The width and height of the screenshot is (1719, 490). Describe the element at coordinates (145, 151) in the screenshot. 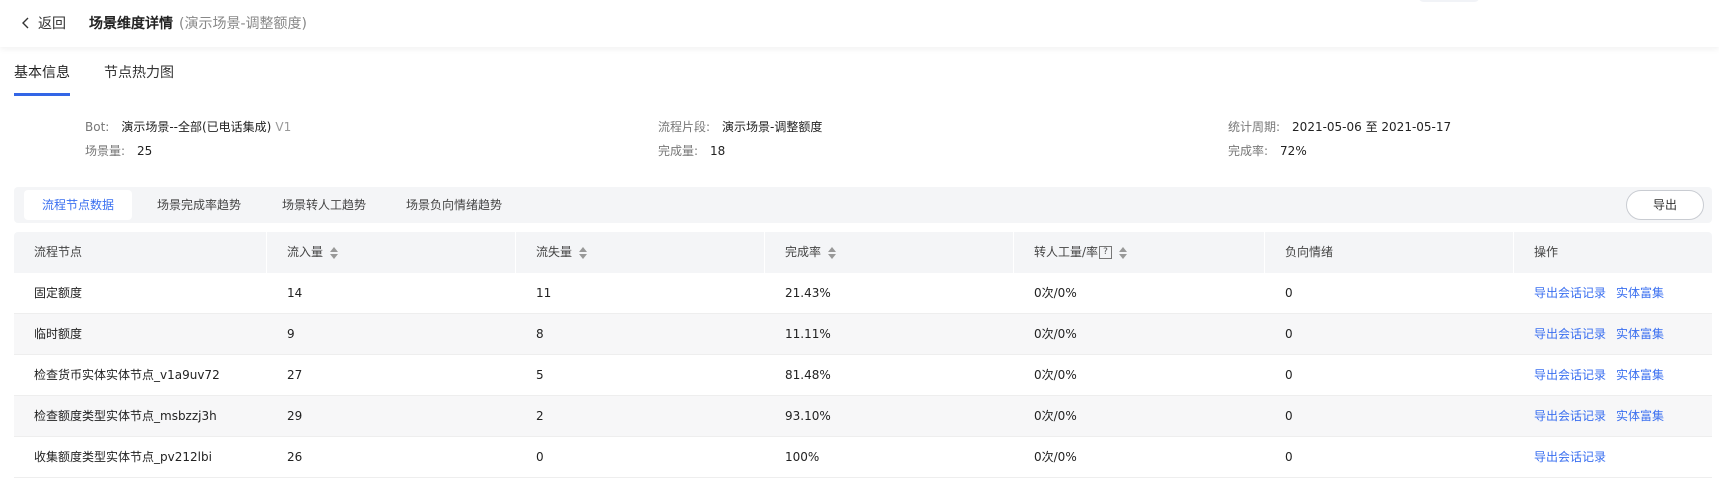

I see `scene-count-value: 25` at that location.